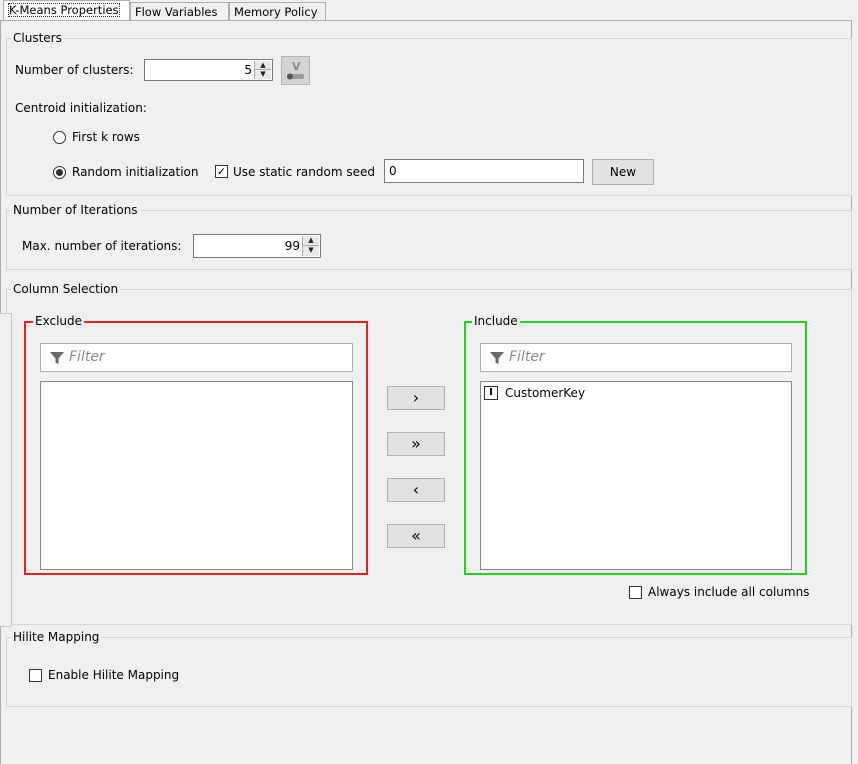 This screenshot has width=858, height=764. I want to click on column-name: CustomerKey, so click(545, 393).